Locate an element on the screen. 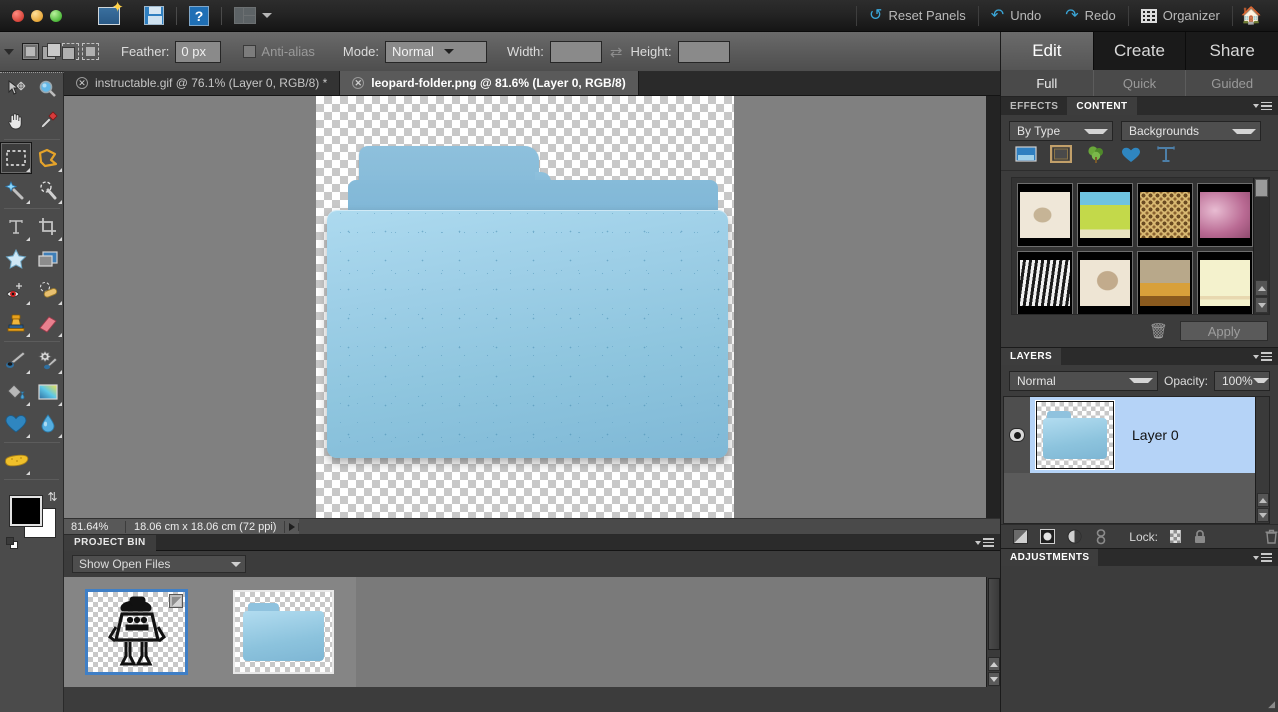 The width and height of the screenshot is (1278, 712). blur-tool is located at coordinates (48, 424).